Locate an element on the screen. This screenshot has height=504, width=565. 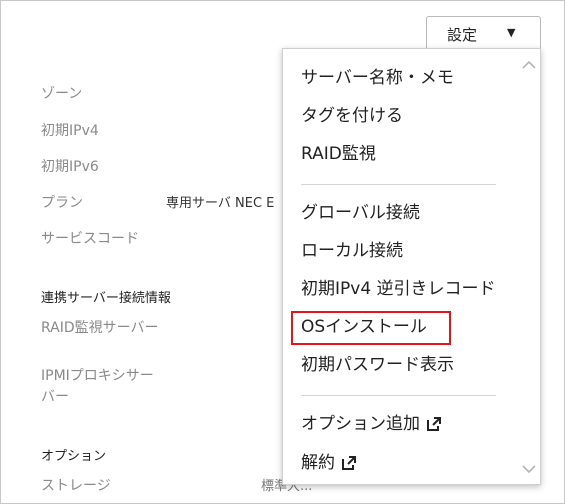
detail-label-plan: プラン is located at coordinates (62, 203).